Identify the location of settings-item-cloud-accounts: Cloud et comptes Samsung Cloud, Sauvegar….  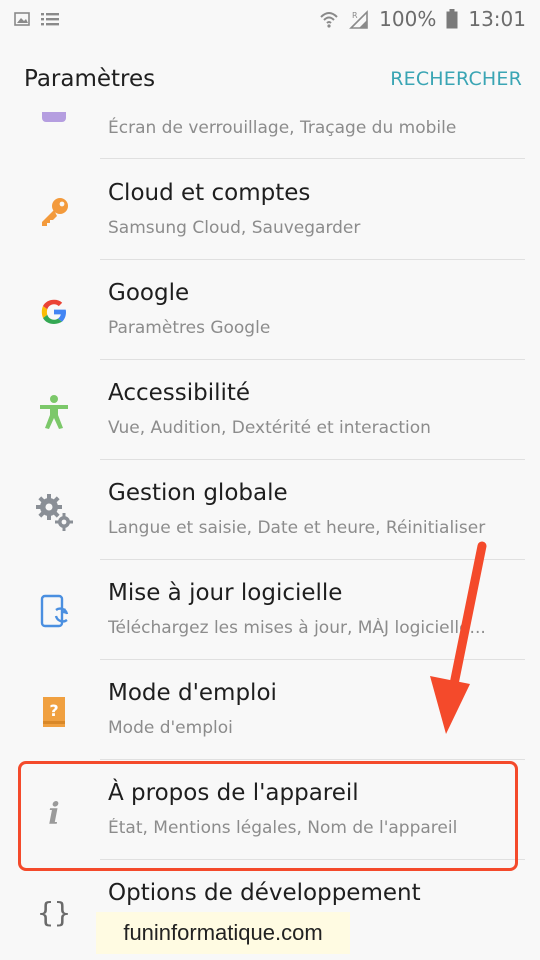
(270, 210).